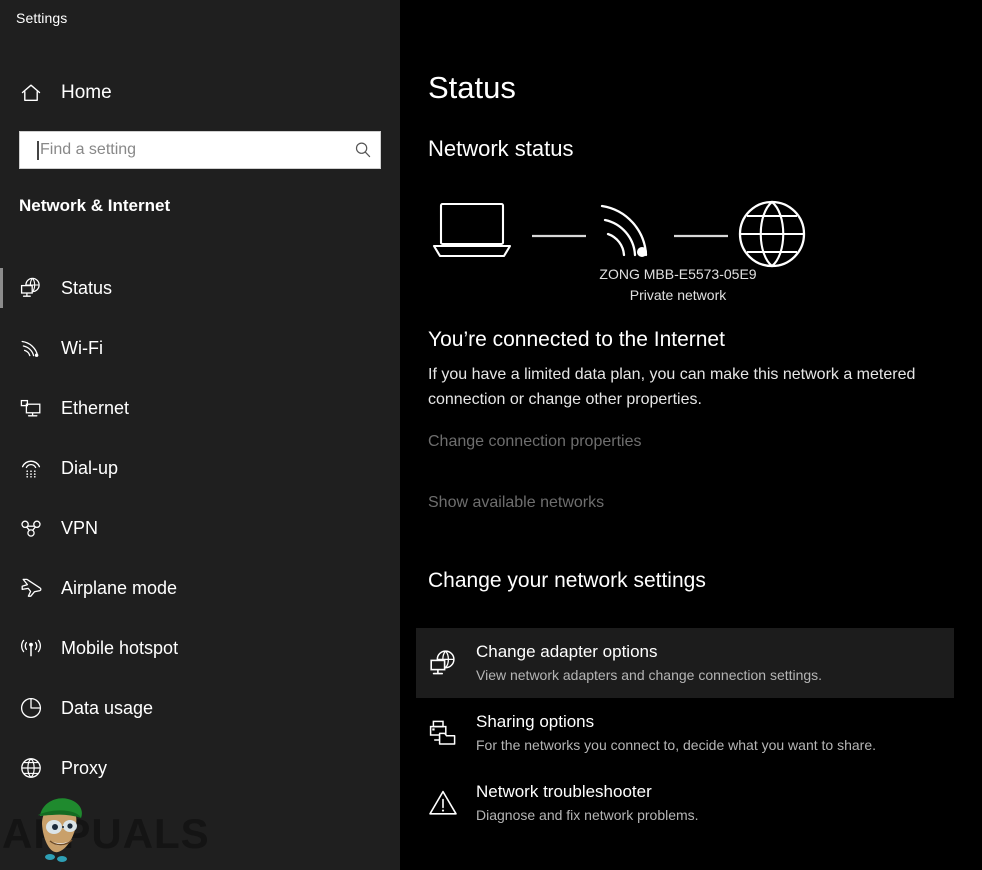 This screenshot has width=982, height=870. Describe the element at coordinates (84, 767) in the screenshot. I see `sidebar-item-label: Proxy` at that location.